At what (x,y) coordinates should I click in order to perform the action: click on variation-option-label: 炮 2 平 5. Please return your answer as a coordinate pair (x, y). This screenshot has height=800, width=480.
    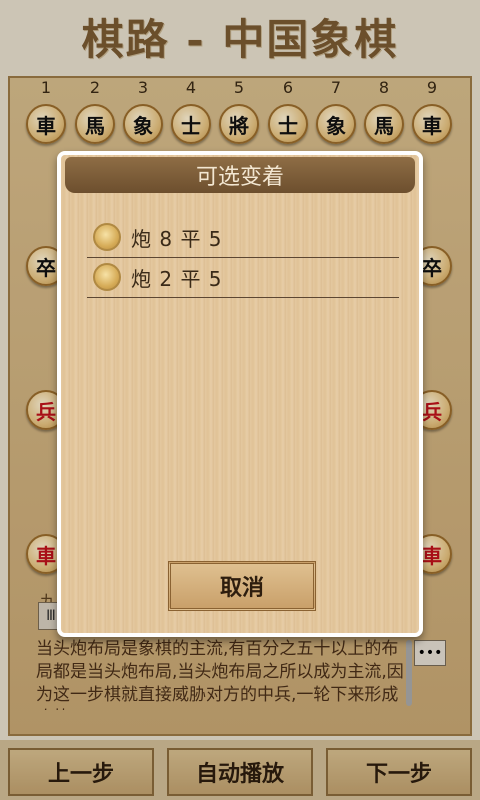
    Looking at the image, I should click on (177, 278).